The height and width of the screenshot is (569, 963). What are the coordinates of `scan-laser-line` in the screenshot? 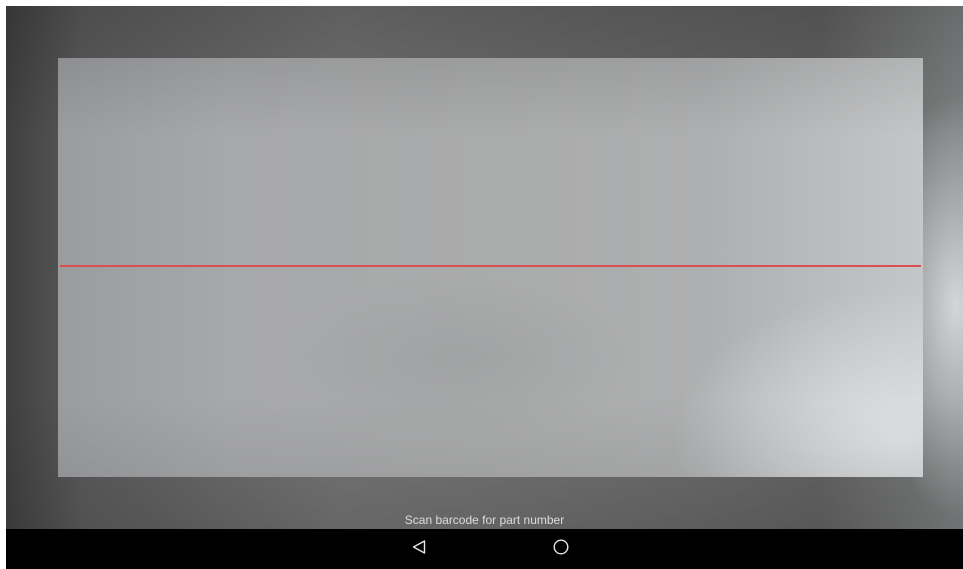 It's located at (490, 266).